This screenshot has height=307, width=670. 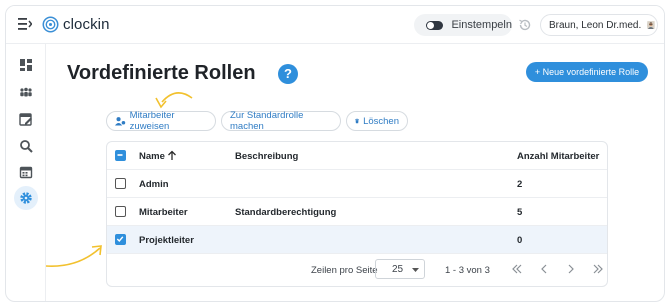 I want to click on next-page-icon, so click(x=571, y=269).